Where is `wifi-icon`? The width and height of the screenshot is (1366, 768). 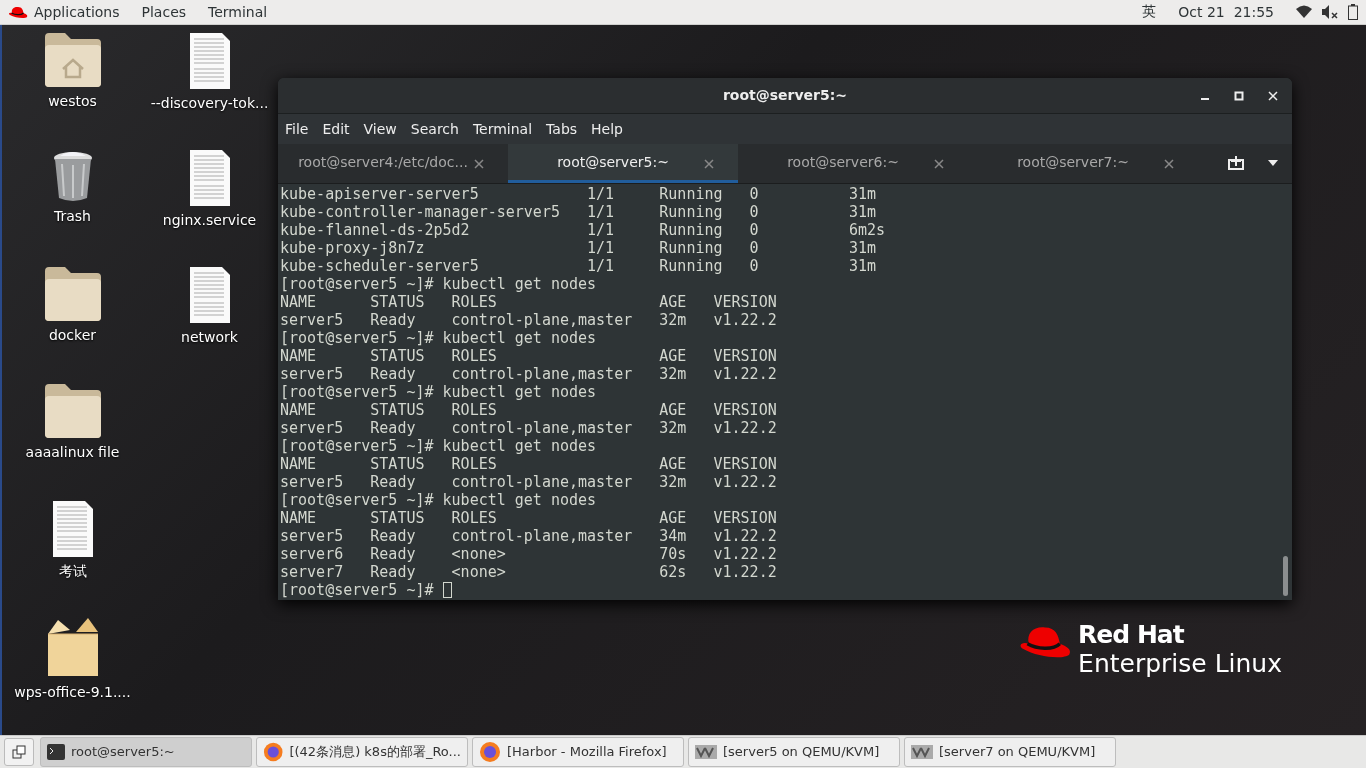
wifi-icon is located at coordinates (1304, 12).